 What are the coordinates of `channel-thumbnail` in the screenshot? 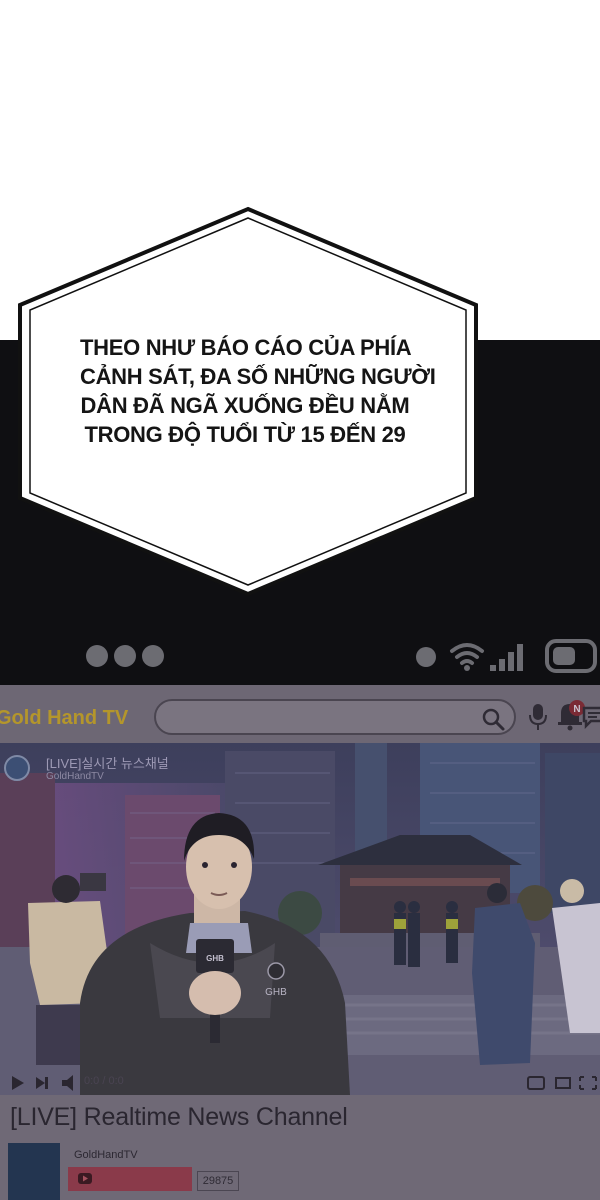 It's located at (34, 1171).